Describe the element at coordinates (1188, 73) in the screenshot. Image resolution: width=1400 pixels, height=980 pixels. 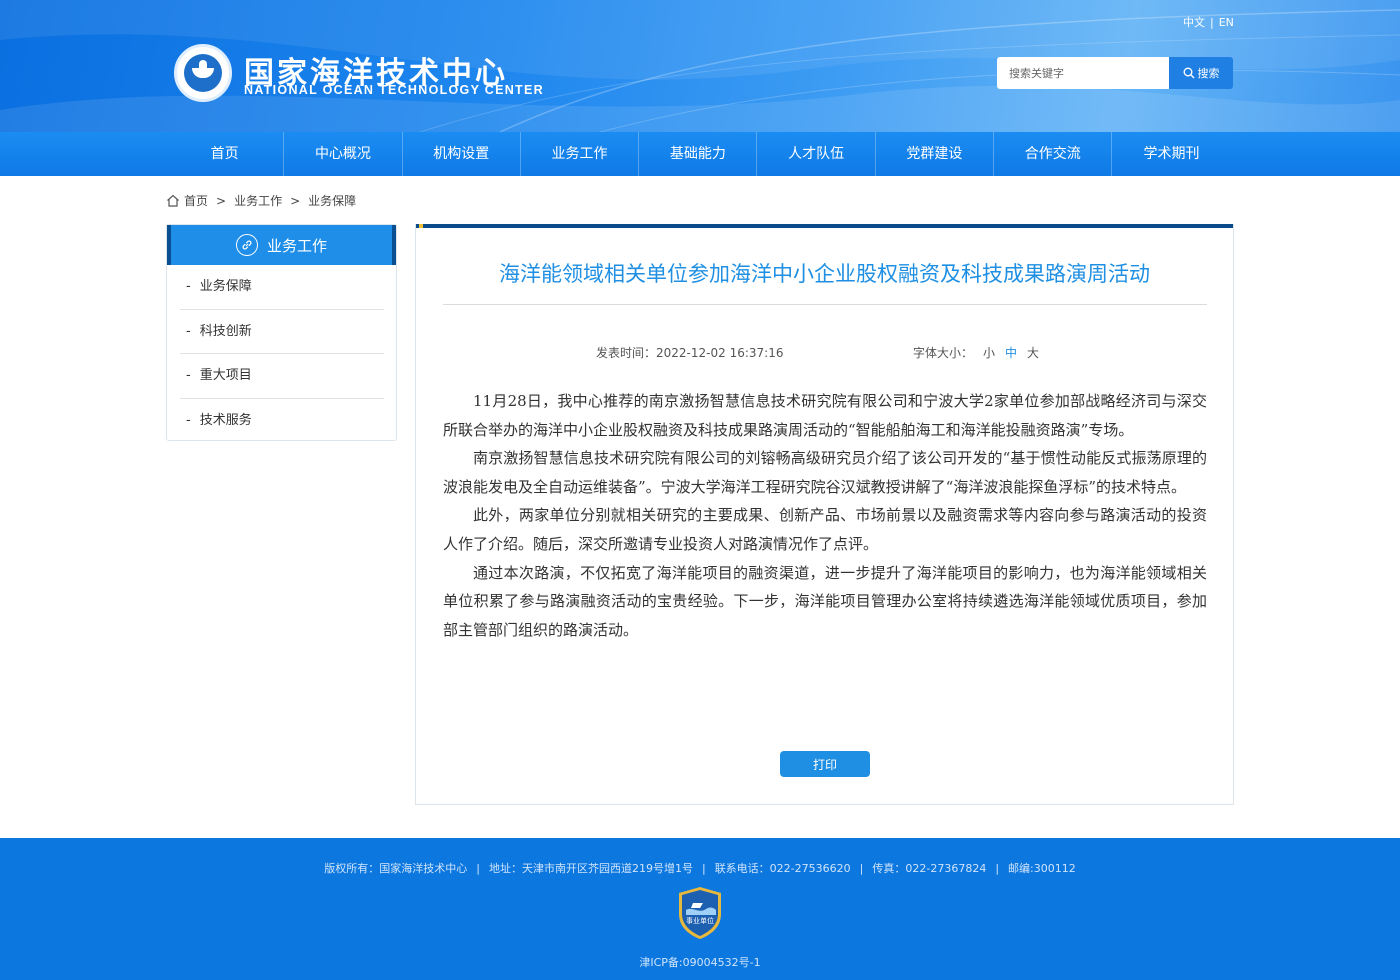
I see `search-icon` at that location.